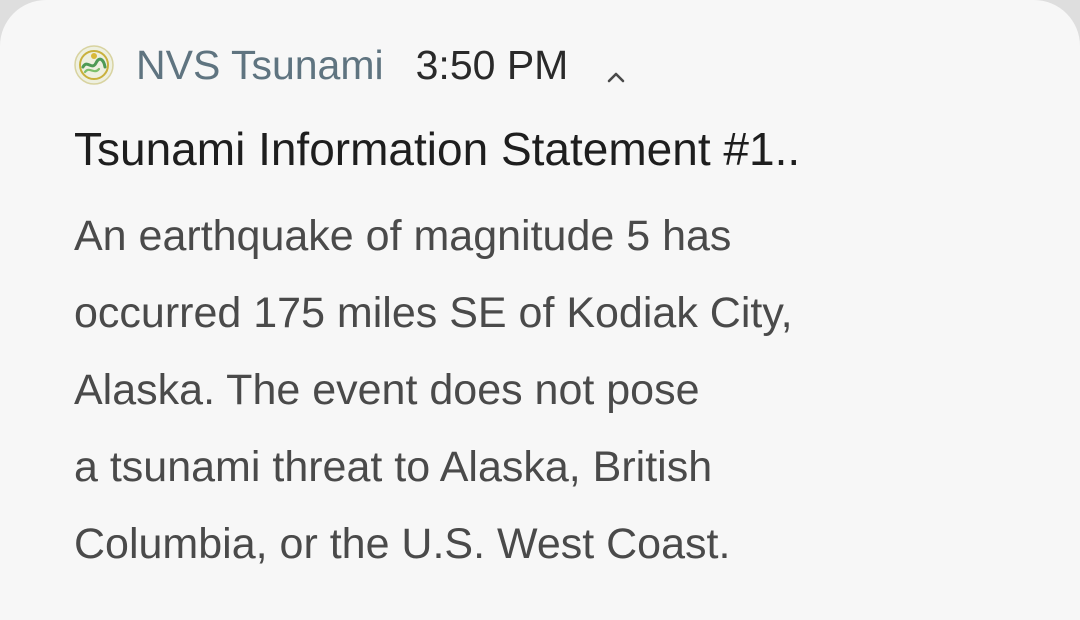  What do you see at coordinates (94, 65) in the screenshot?
I see `app-icon` at bounding box center [94, 65].